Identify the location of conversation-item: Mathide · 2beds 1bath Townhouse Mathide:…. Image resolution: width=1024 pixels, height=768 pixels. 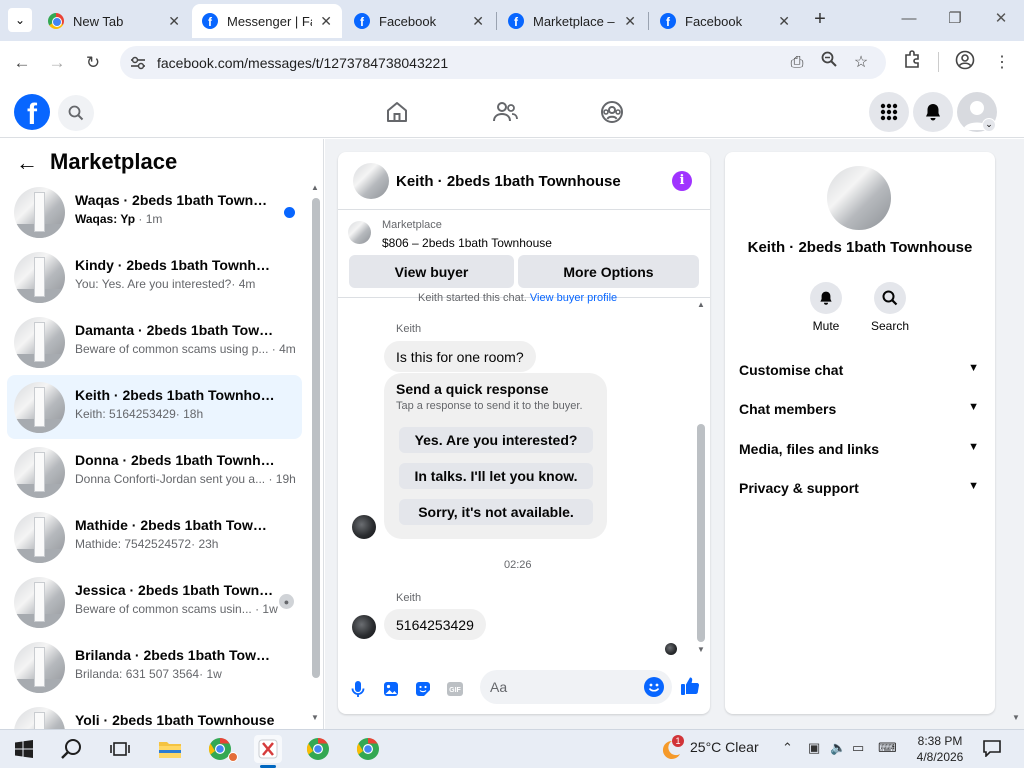
(154, 537).